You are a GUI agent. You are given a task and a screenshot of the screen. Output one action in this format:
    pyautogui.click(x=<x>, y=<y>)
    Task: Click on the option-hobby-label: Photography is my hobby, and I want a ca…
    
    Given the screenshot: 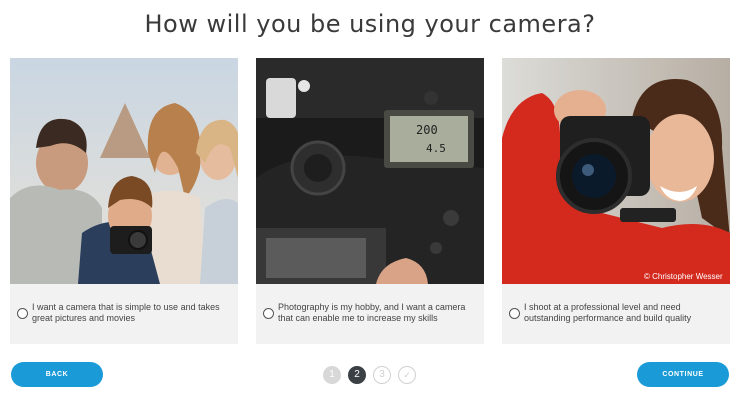 What is the action you would take?
    pyautogui.click(x=372, y=312)
    